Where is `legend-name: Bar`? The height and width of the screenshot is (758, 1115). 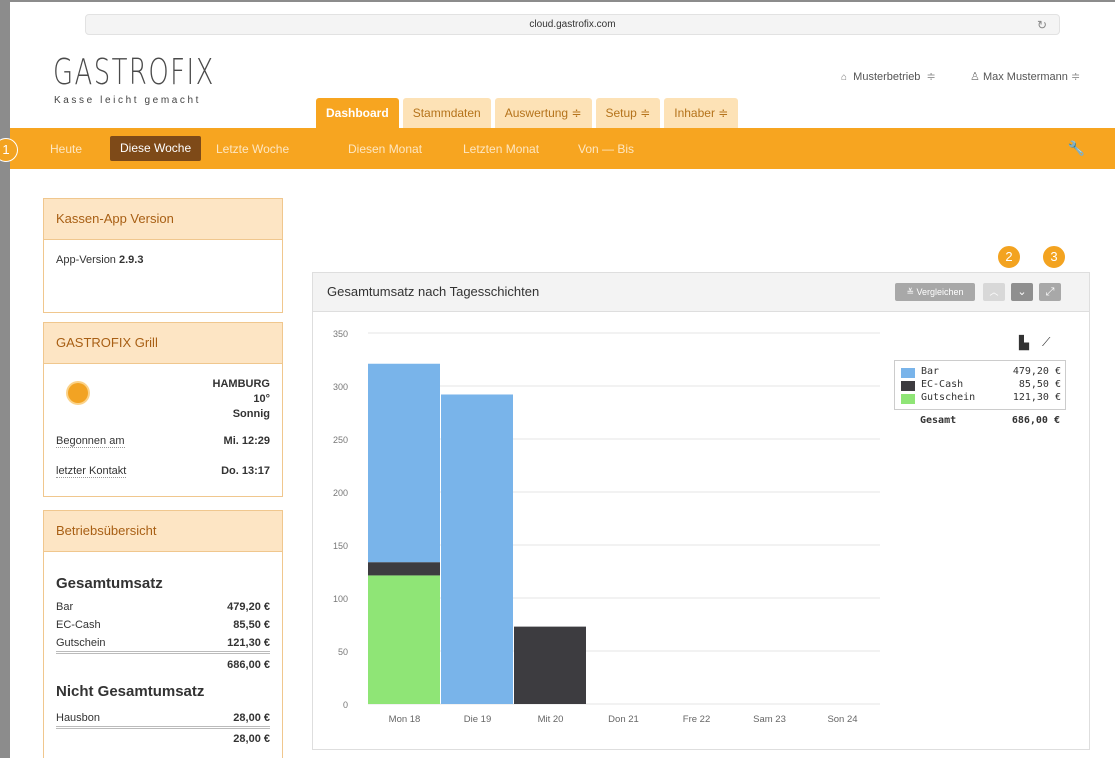
legend-name: Bar is located at coordinates (930, 371).